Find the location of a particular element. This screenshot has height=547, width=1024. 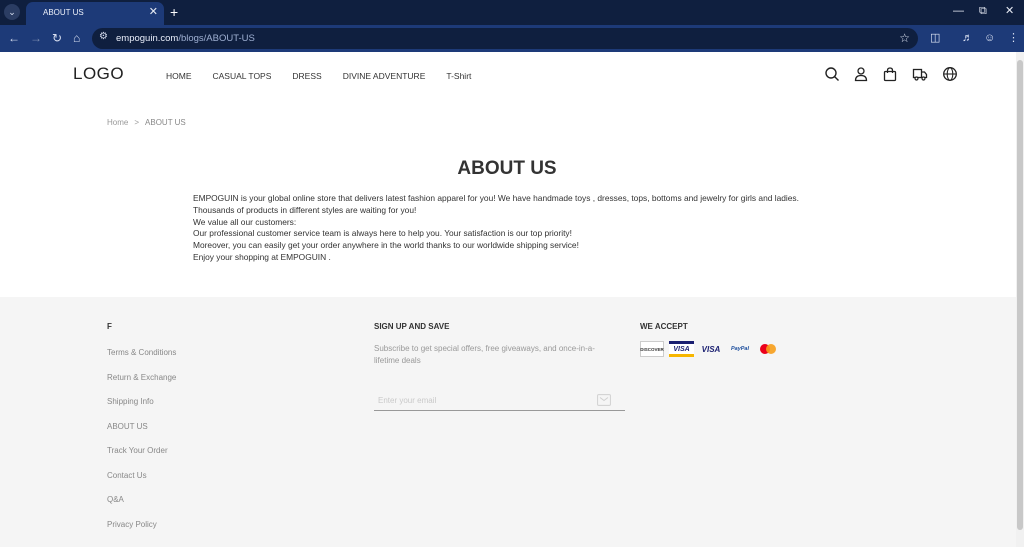

site-settings-icon: ⚙ is located at coordinates (103, 36).